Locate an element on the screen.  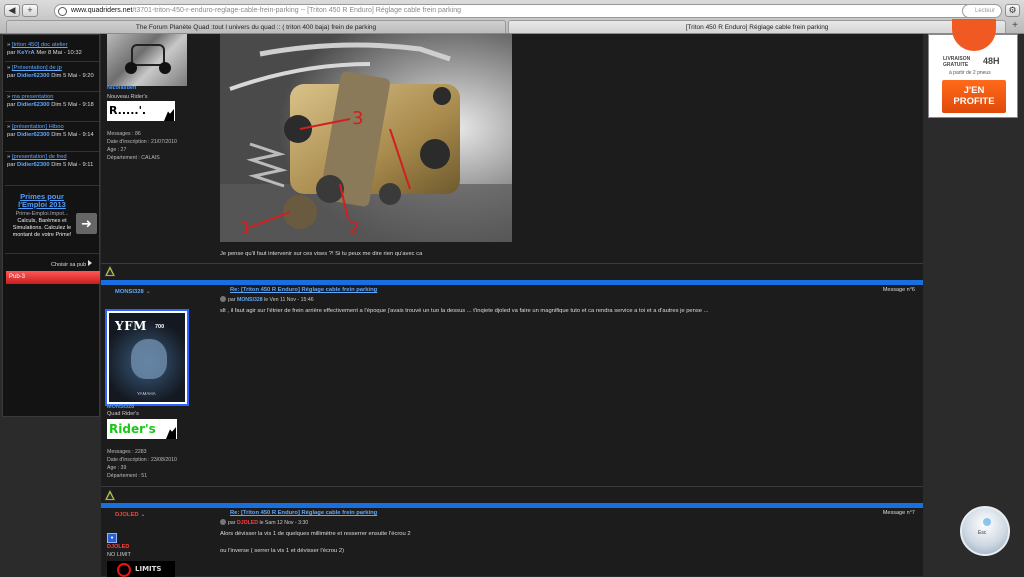
recent-topic-title: ma presentation is located at coordinates (33, 97).